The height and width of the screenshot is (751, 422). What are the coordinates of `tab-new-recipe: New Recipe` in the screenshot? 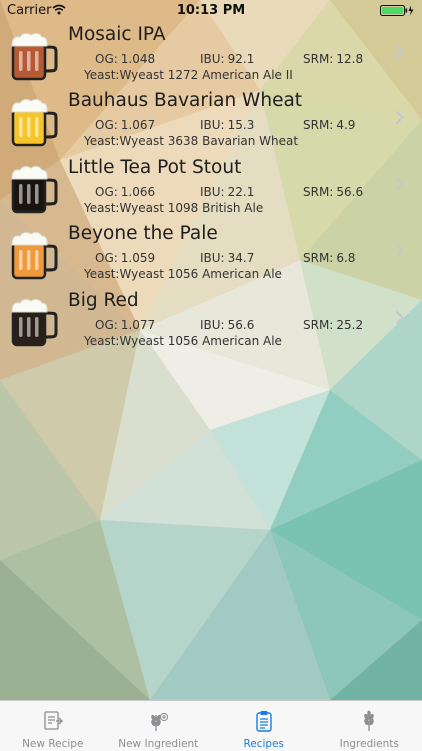 It's located at (53, 726).